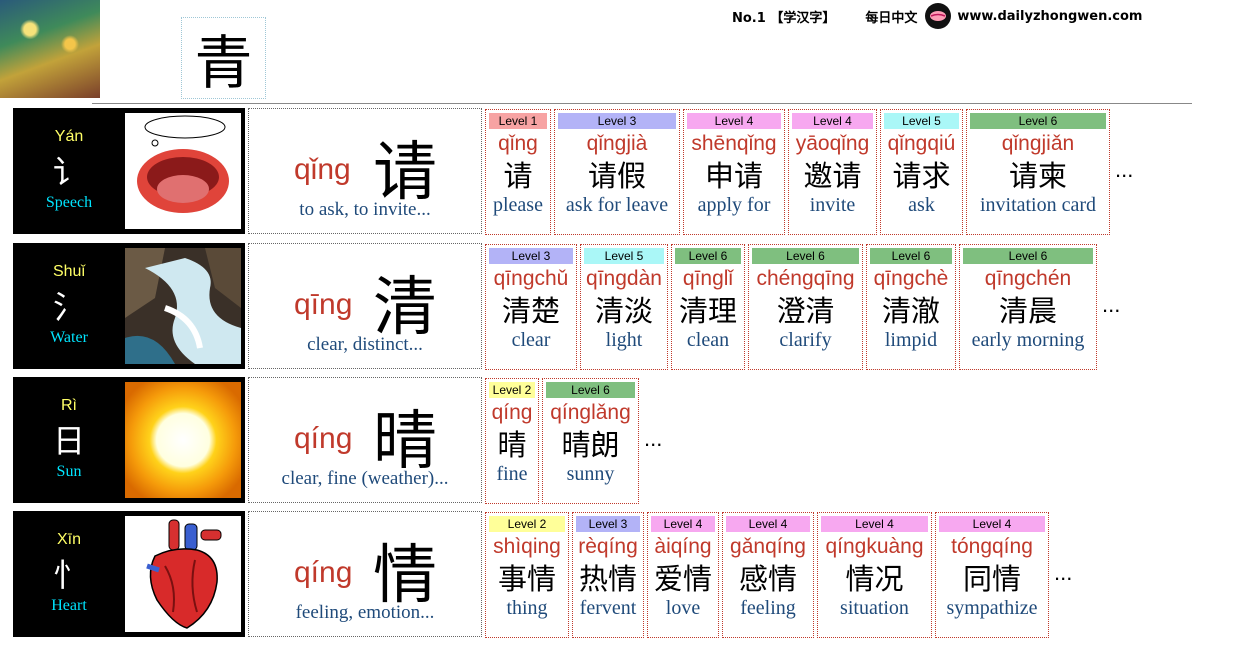 This screenshot has width=1246, height=647. What do you see at coordinates (323, 304) in the screenshot?
I see `head-pinyin: qīng` at bounding box center [323, 304].